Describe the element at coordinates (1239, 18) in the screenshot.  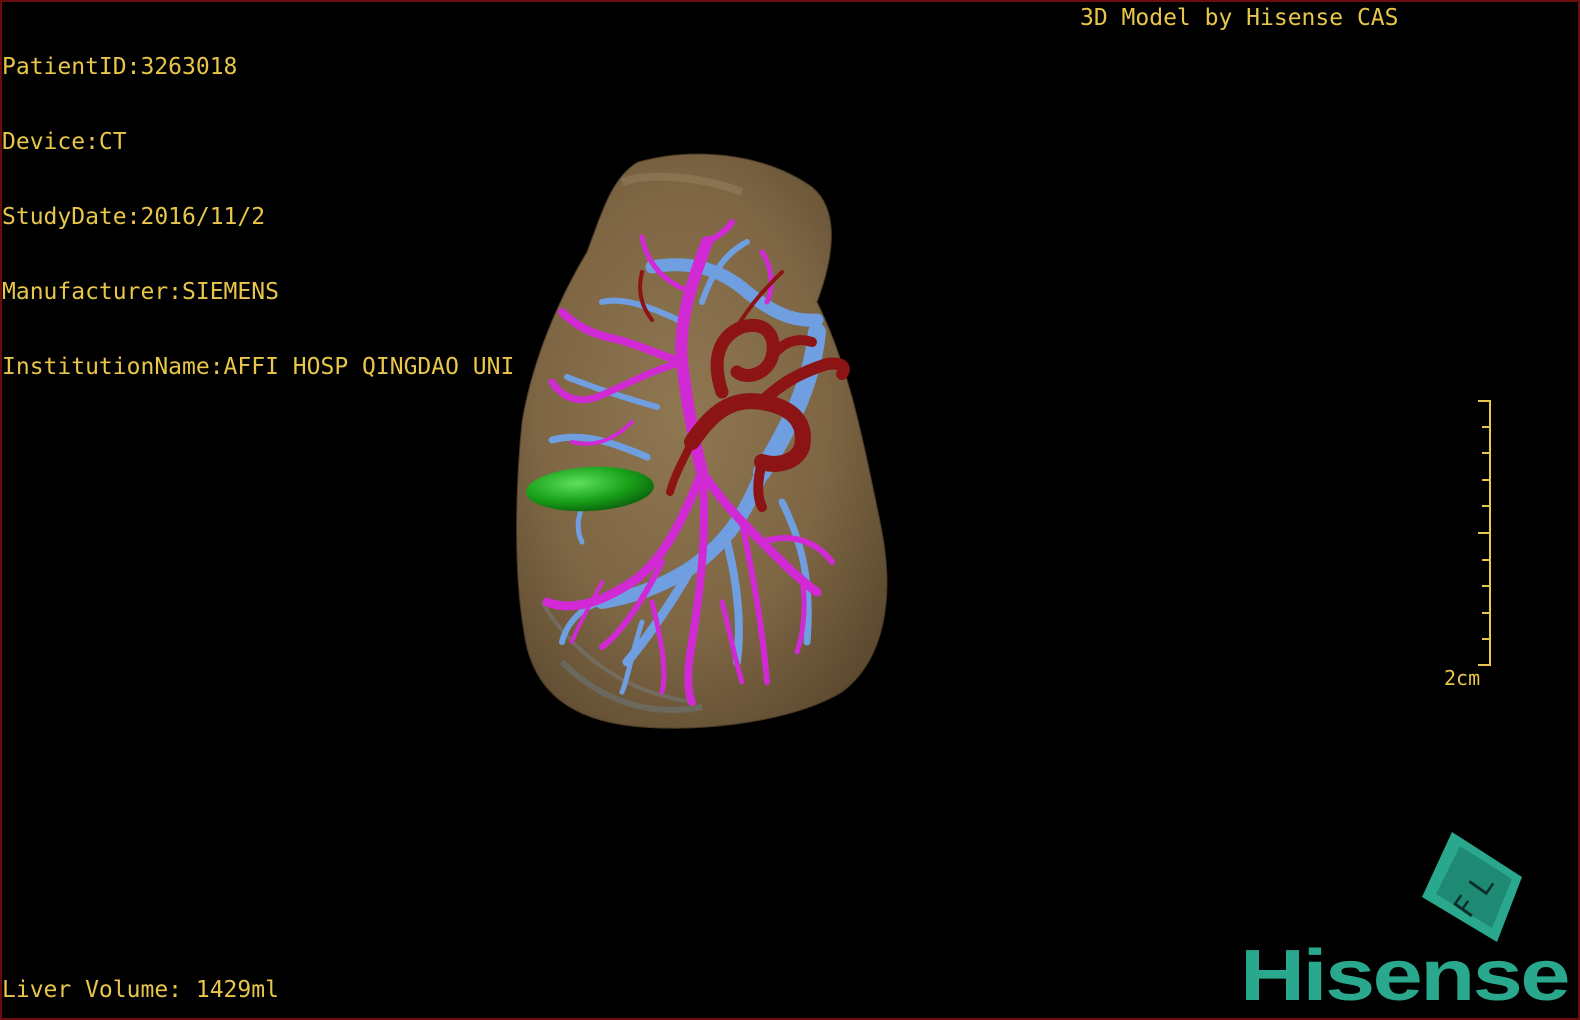
I see `model-credit-text: 3D Model by Hisense CAS` at that location.